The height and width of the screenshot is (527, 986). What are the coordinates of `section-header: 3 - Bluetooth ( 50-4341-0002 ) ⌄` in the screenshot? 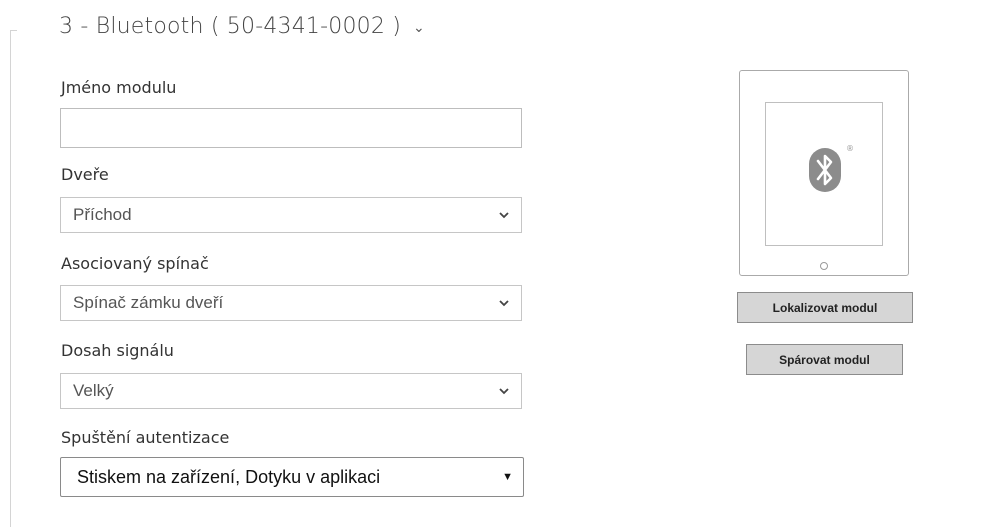 It's located at (242, 26).